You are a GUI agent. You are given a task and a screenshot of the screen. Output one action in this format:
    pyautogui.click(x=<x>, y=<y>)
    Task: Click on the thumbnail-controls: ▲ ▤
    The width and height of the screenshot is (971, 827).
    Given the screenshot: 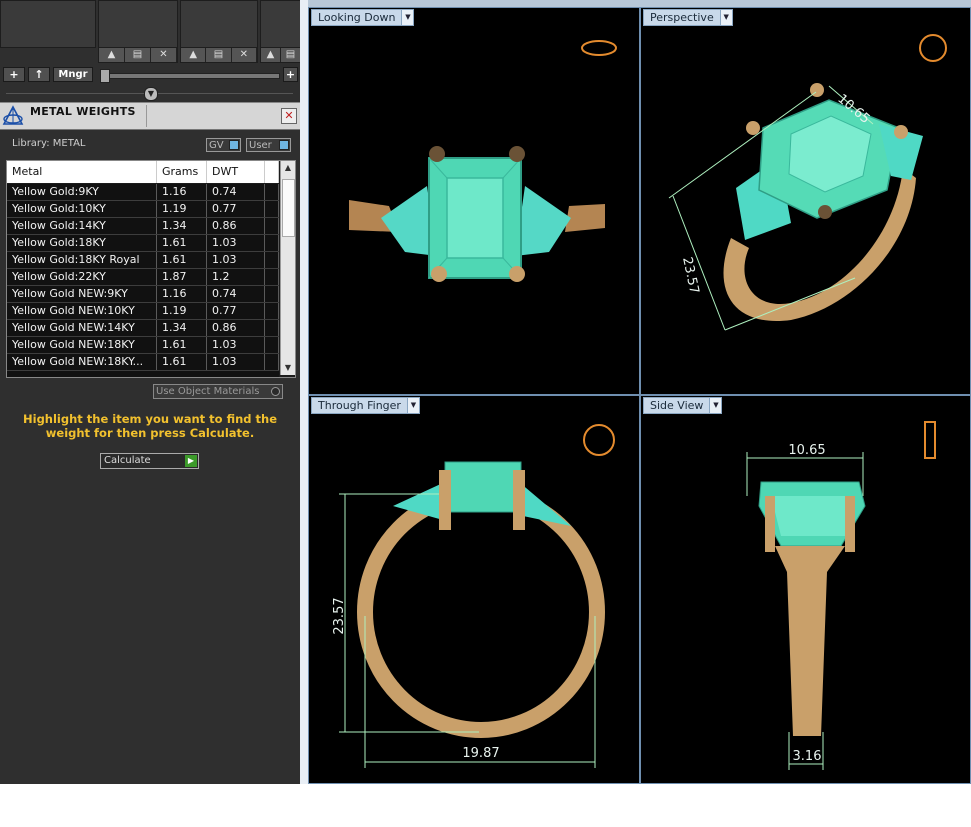 What is the action you would take?
    pyautogui.click(x=281, y=55)
    